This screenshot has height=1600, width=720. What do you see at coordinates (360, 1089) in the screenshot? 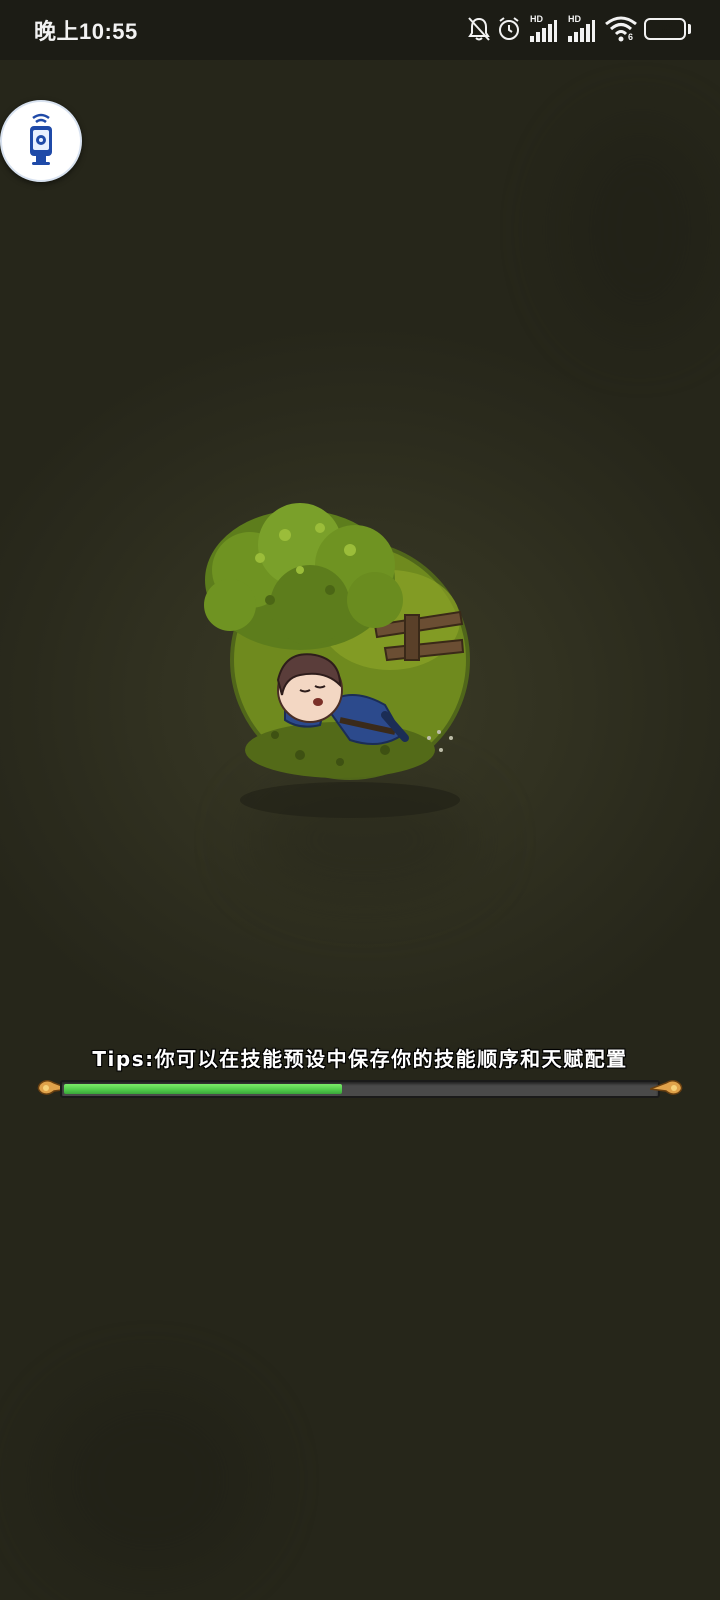
I see `loading-progress-bar` at bounding box center [360, 1089].